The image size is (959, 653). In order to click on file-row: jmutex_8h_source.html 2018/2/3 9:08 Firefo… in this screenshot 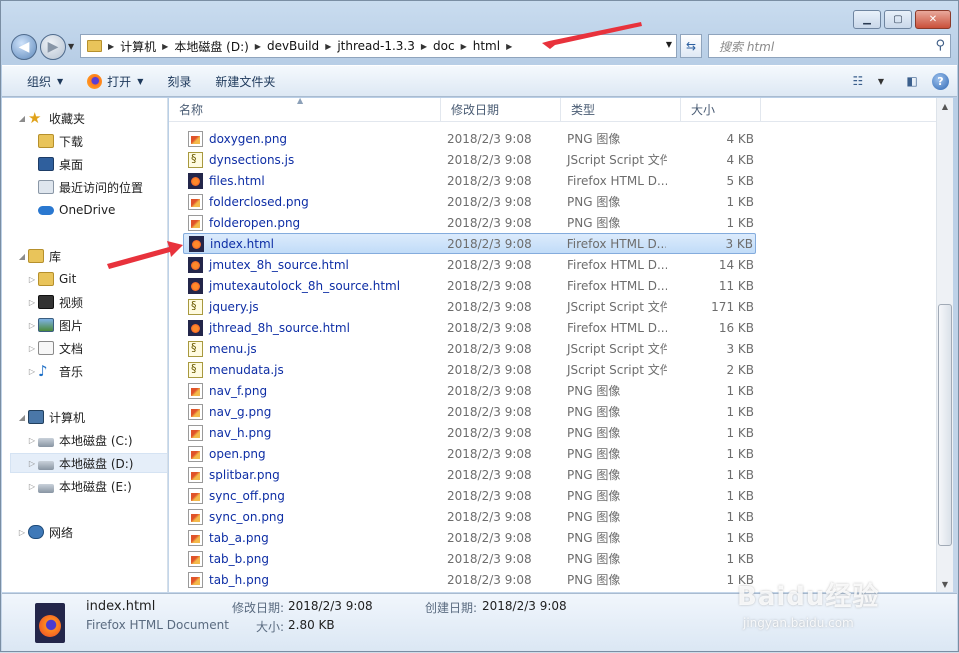, I will do `click(469, 264)`.